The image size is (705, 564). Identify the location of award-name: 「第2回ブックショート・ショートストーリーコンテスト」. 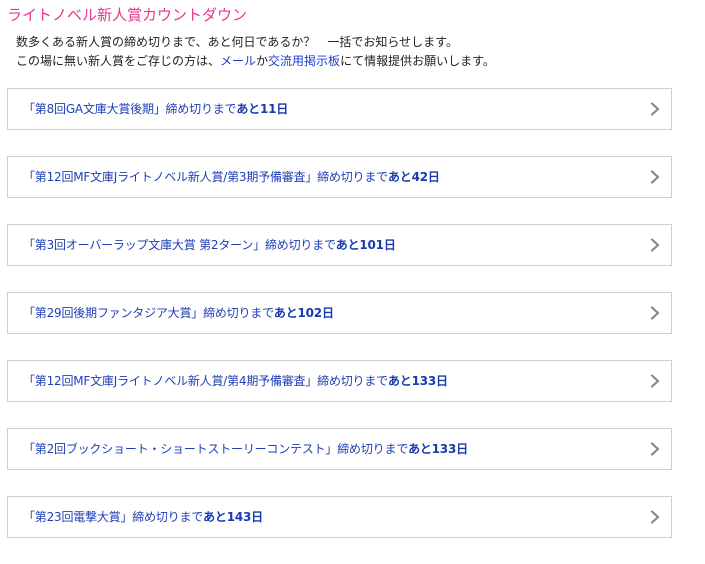
(180, 449).